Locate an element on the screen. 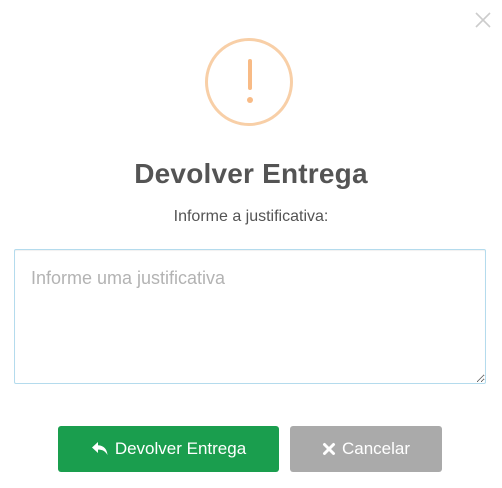  dialog-subtitle: Informe a justificativa: is located at coordinates (251, 216).